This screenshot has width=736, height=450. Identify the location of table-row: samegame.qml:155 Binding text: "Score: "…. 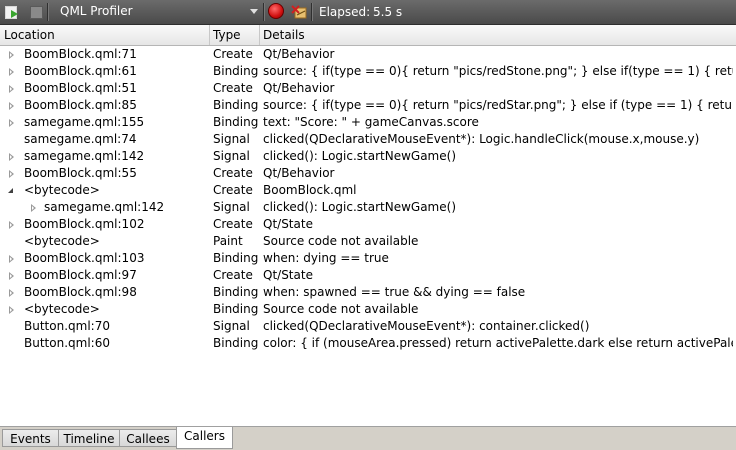
(368, 122).